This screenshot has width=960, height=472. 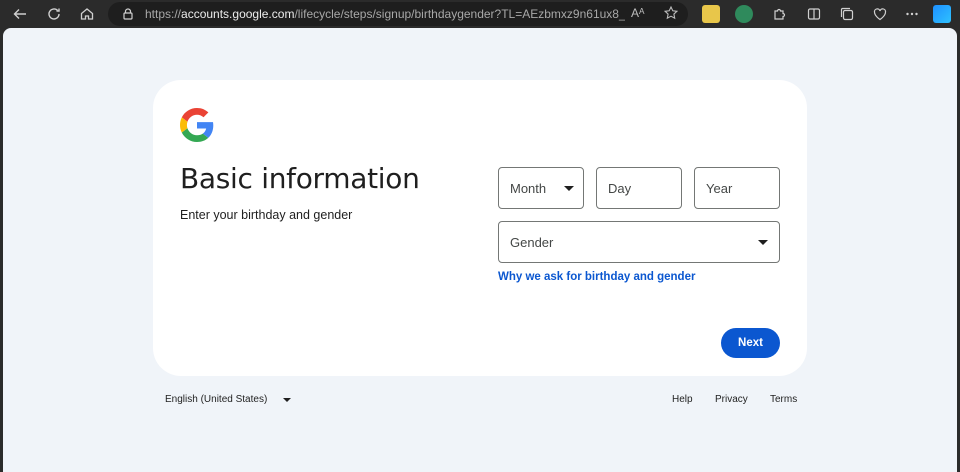 I want to click on copilot-icon, so click(x=942, y=14).